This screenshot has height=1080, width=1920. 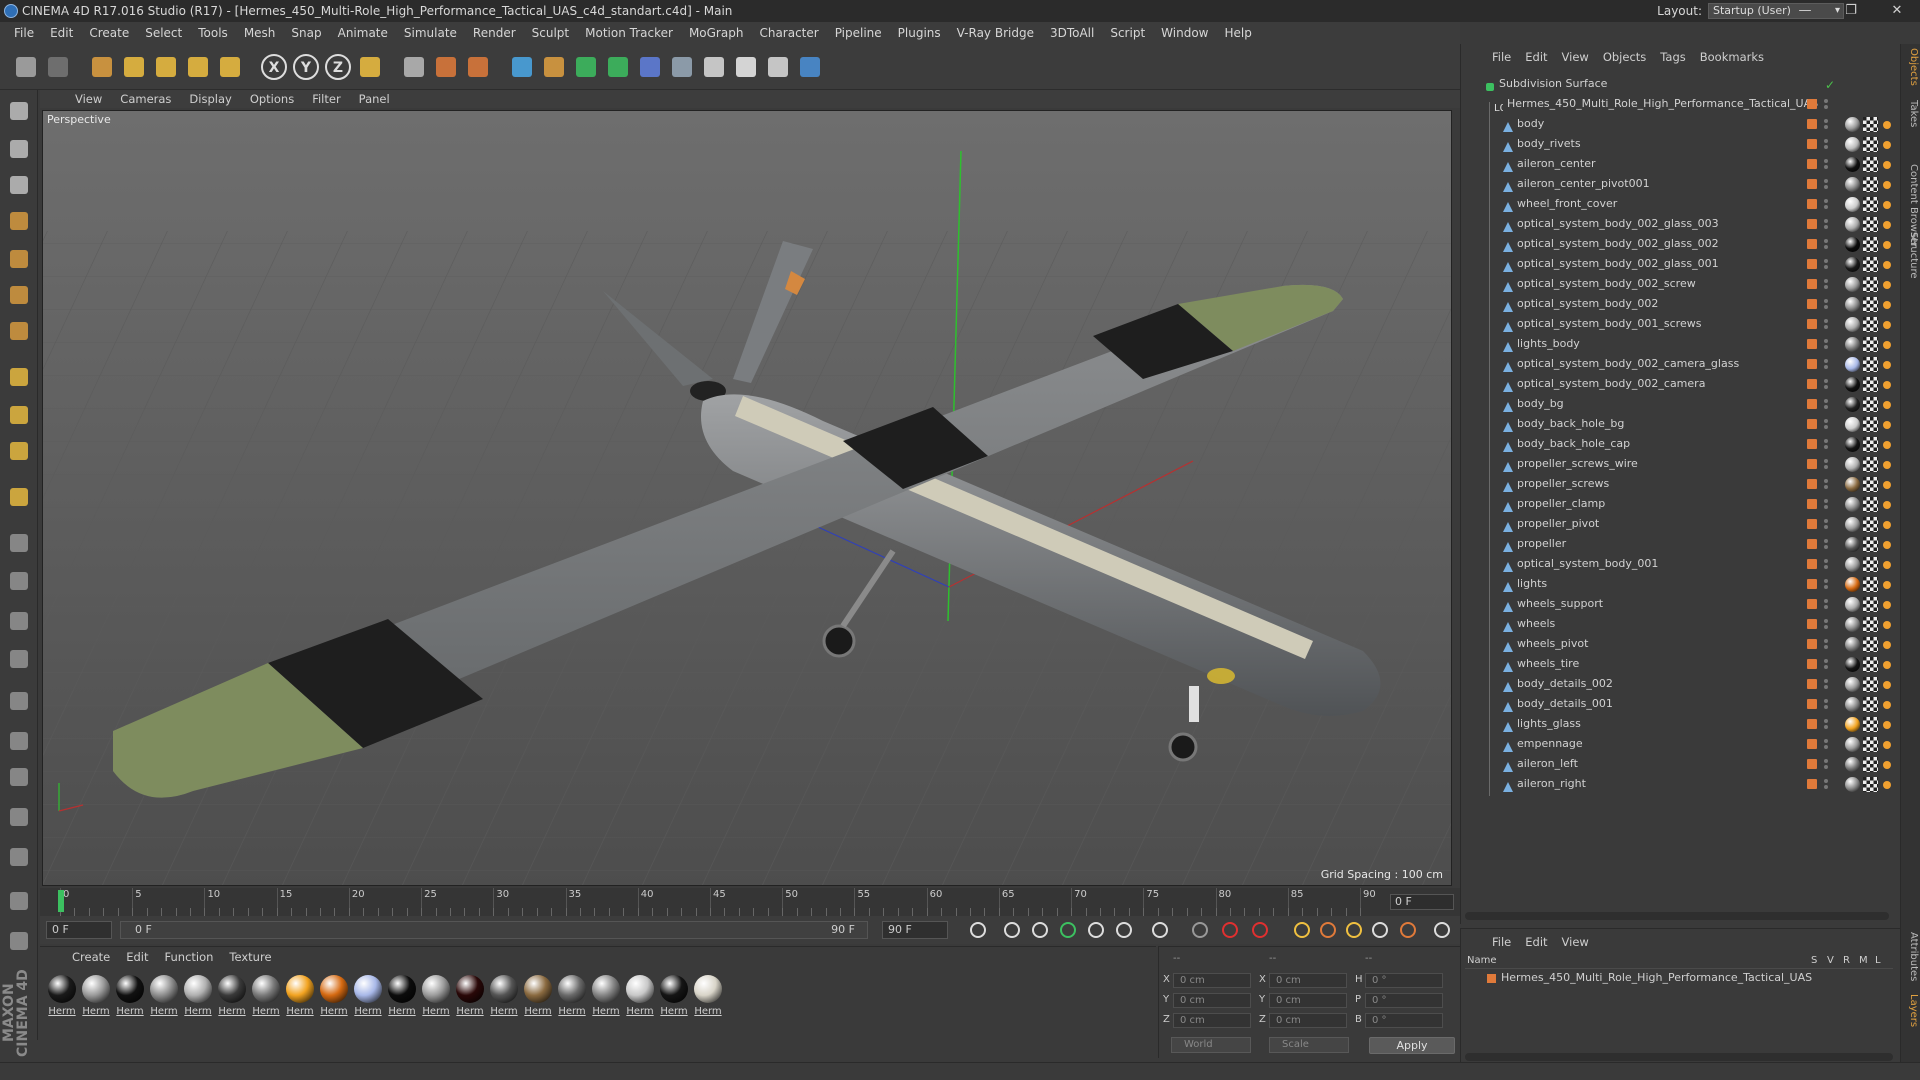 What do you see at coordinates (1681, 684) in the screenshot?
I see `object-row: body_details_002` at bounding box center [1681, 684].